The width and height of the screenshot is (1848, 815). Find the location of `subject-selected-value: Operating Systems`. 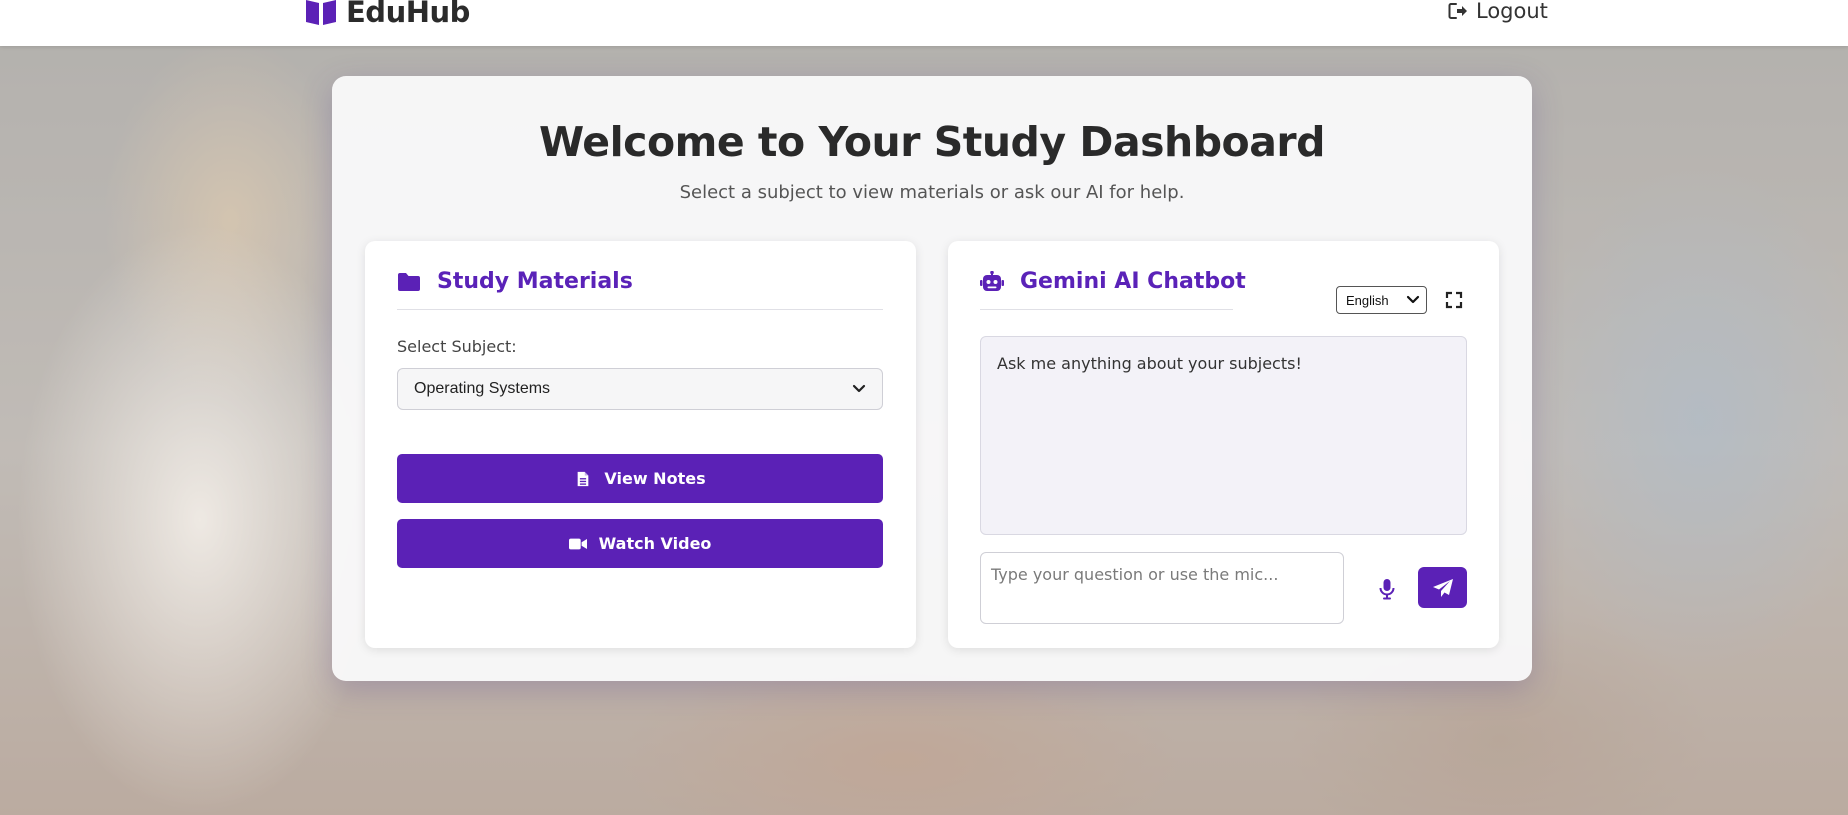

subject-selected-value: Operating Systems is located at coordinates (482, 388).